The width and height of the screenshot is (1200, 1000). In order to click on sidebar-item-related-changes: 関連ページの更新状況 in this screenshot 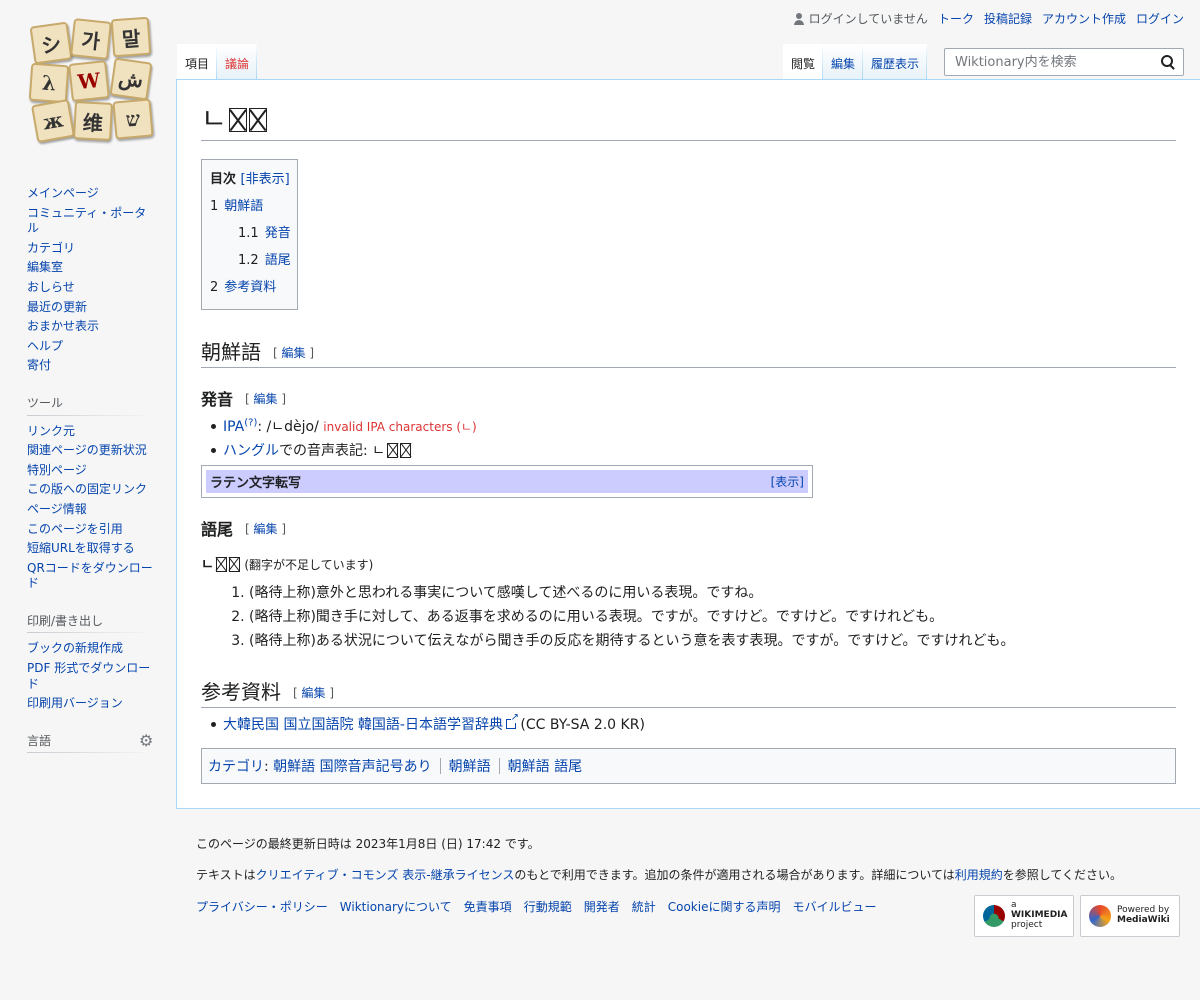, I will do `click(90, 451)`.